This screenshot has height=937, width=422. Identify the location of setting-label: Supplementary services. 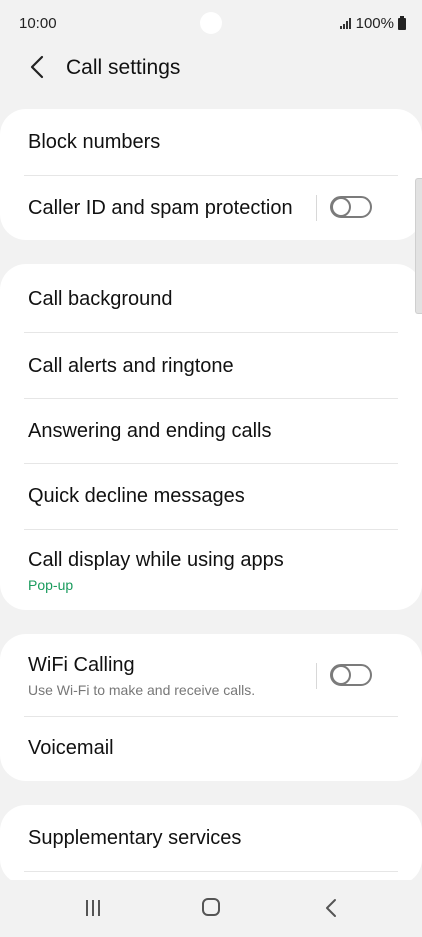
(135, 838).